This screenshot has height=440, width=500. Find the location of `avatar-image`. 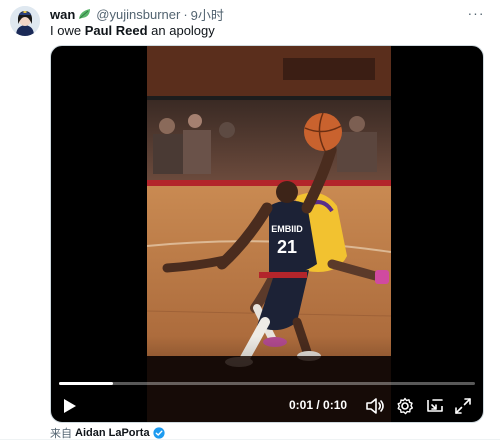

avatar-image is located at coordinates (25, 21).